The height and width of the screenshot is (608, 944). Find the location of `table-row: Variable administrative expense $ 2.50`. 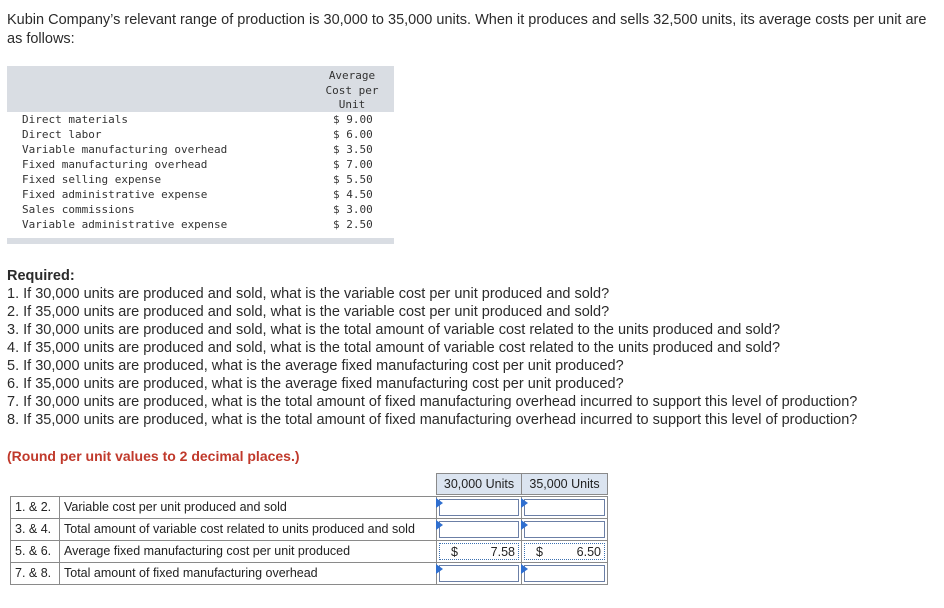

table-row: Variable administrative expense $ 2.50 is located at coordinates (200, 224).